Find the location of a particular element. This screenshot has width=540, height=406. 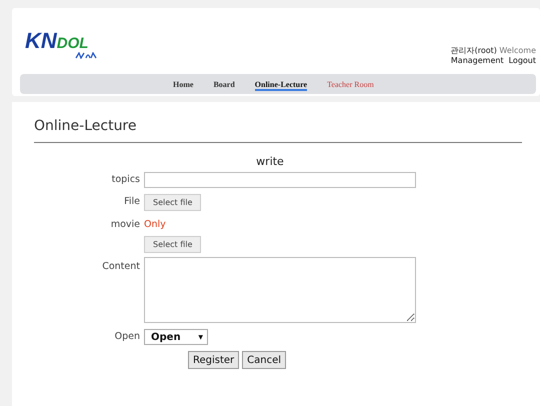

welcome-text: Welcome is located at coordinates (517, 50).